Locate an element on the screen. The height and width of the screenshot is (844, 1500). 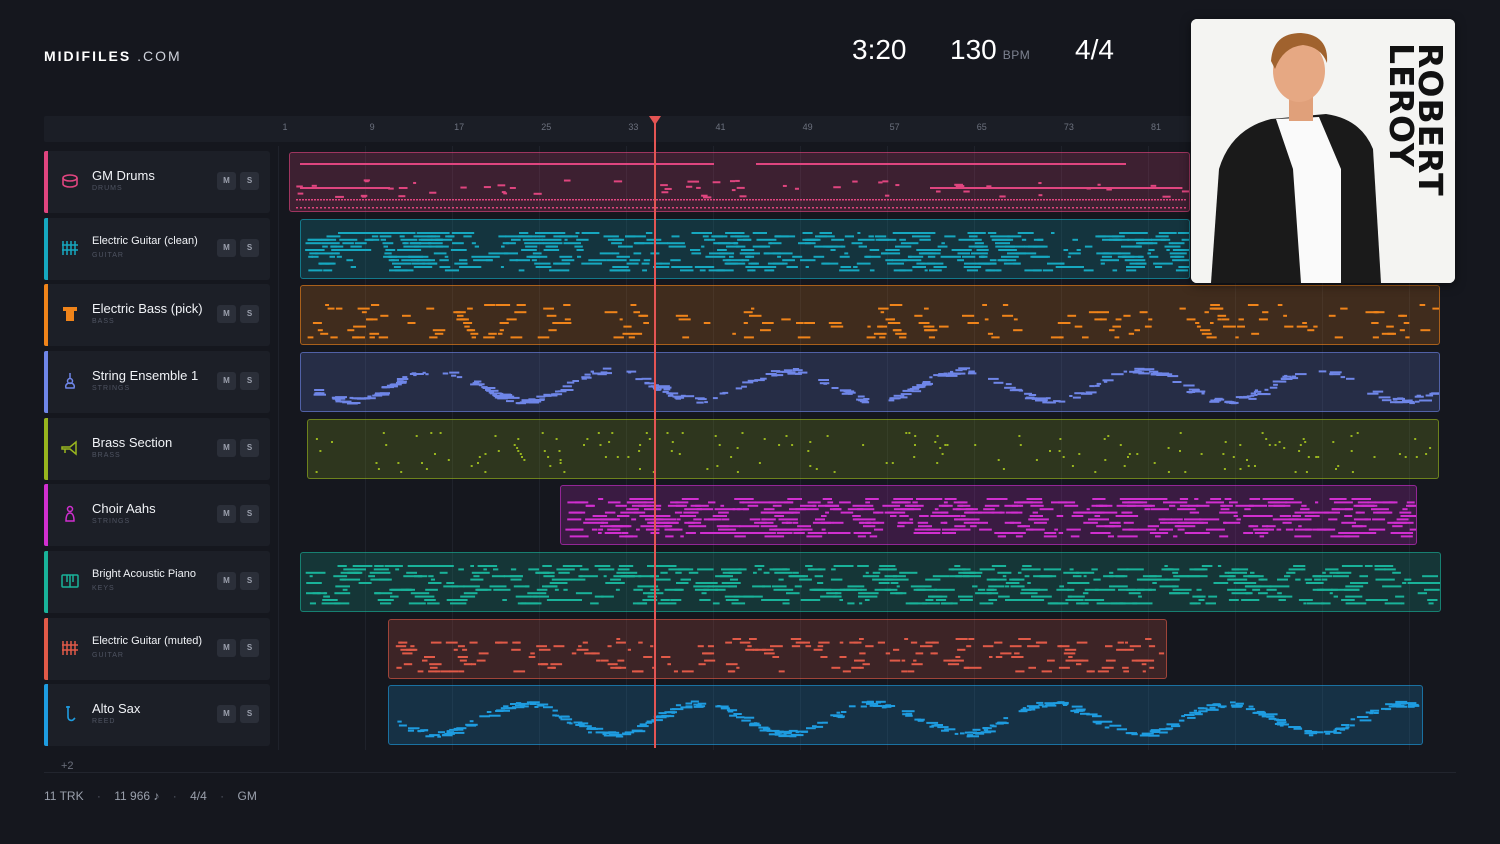
artist-line-2: LEROY is located at coordinates (1401, 105).